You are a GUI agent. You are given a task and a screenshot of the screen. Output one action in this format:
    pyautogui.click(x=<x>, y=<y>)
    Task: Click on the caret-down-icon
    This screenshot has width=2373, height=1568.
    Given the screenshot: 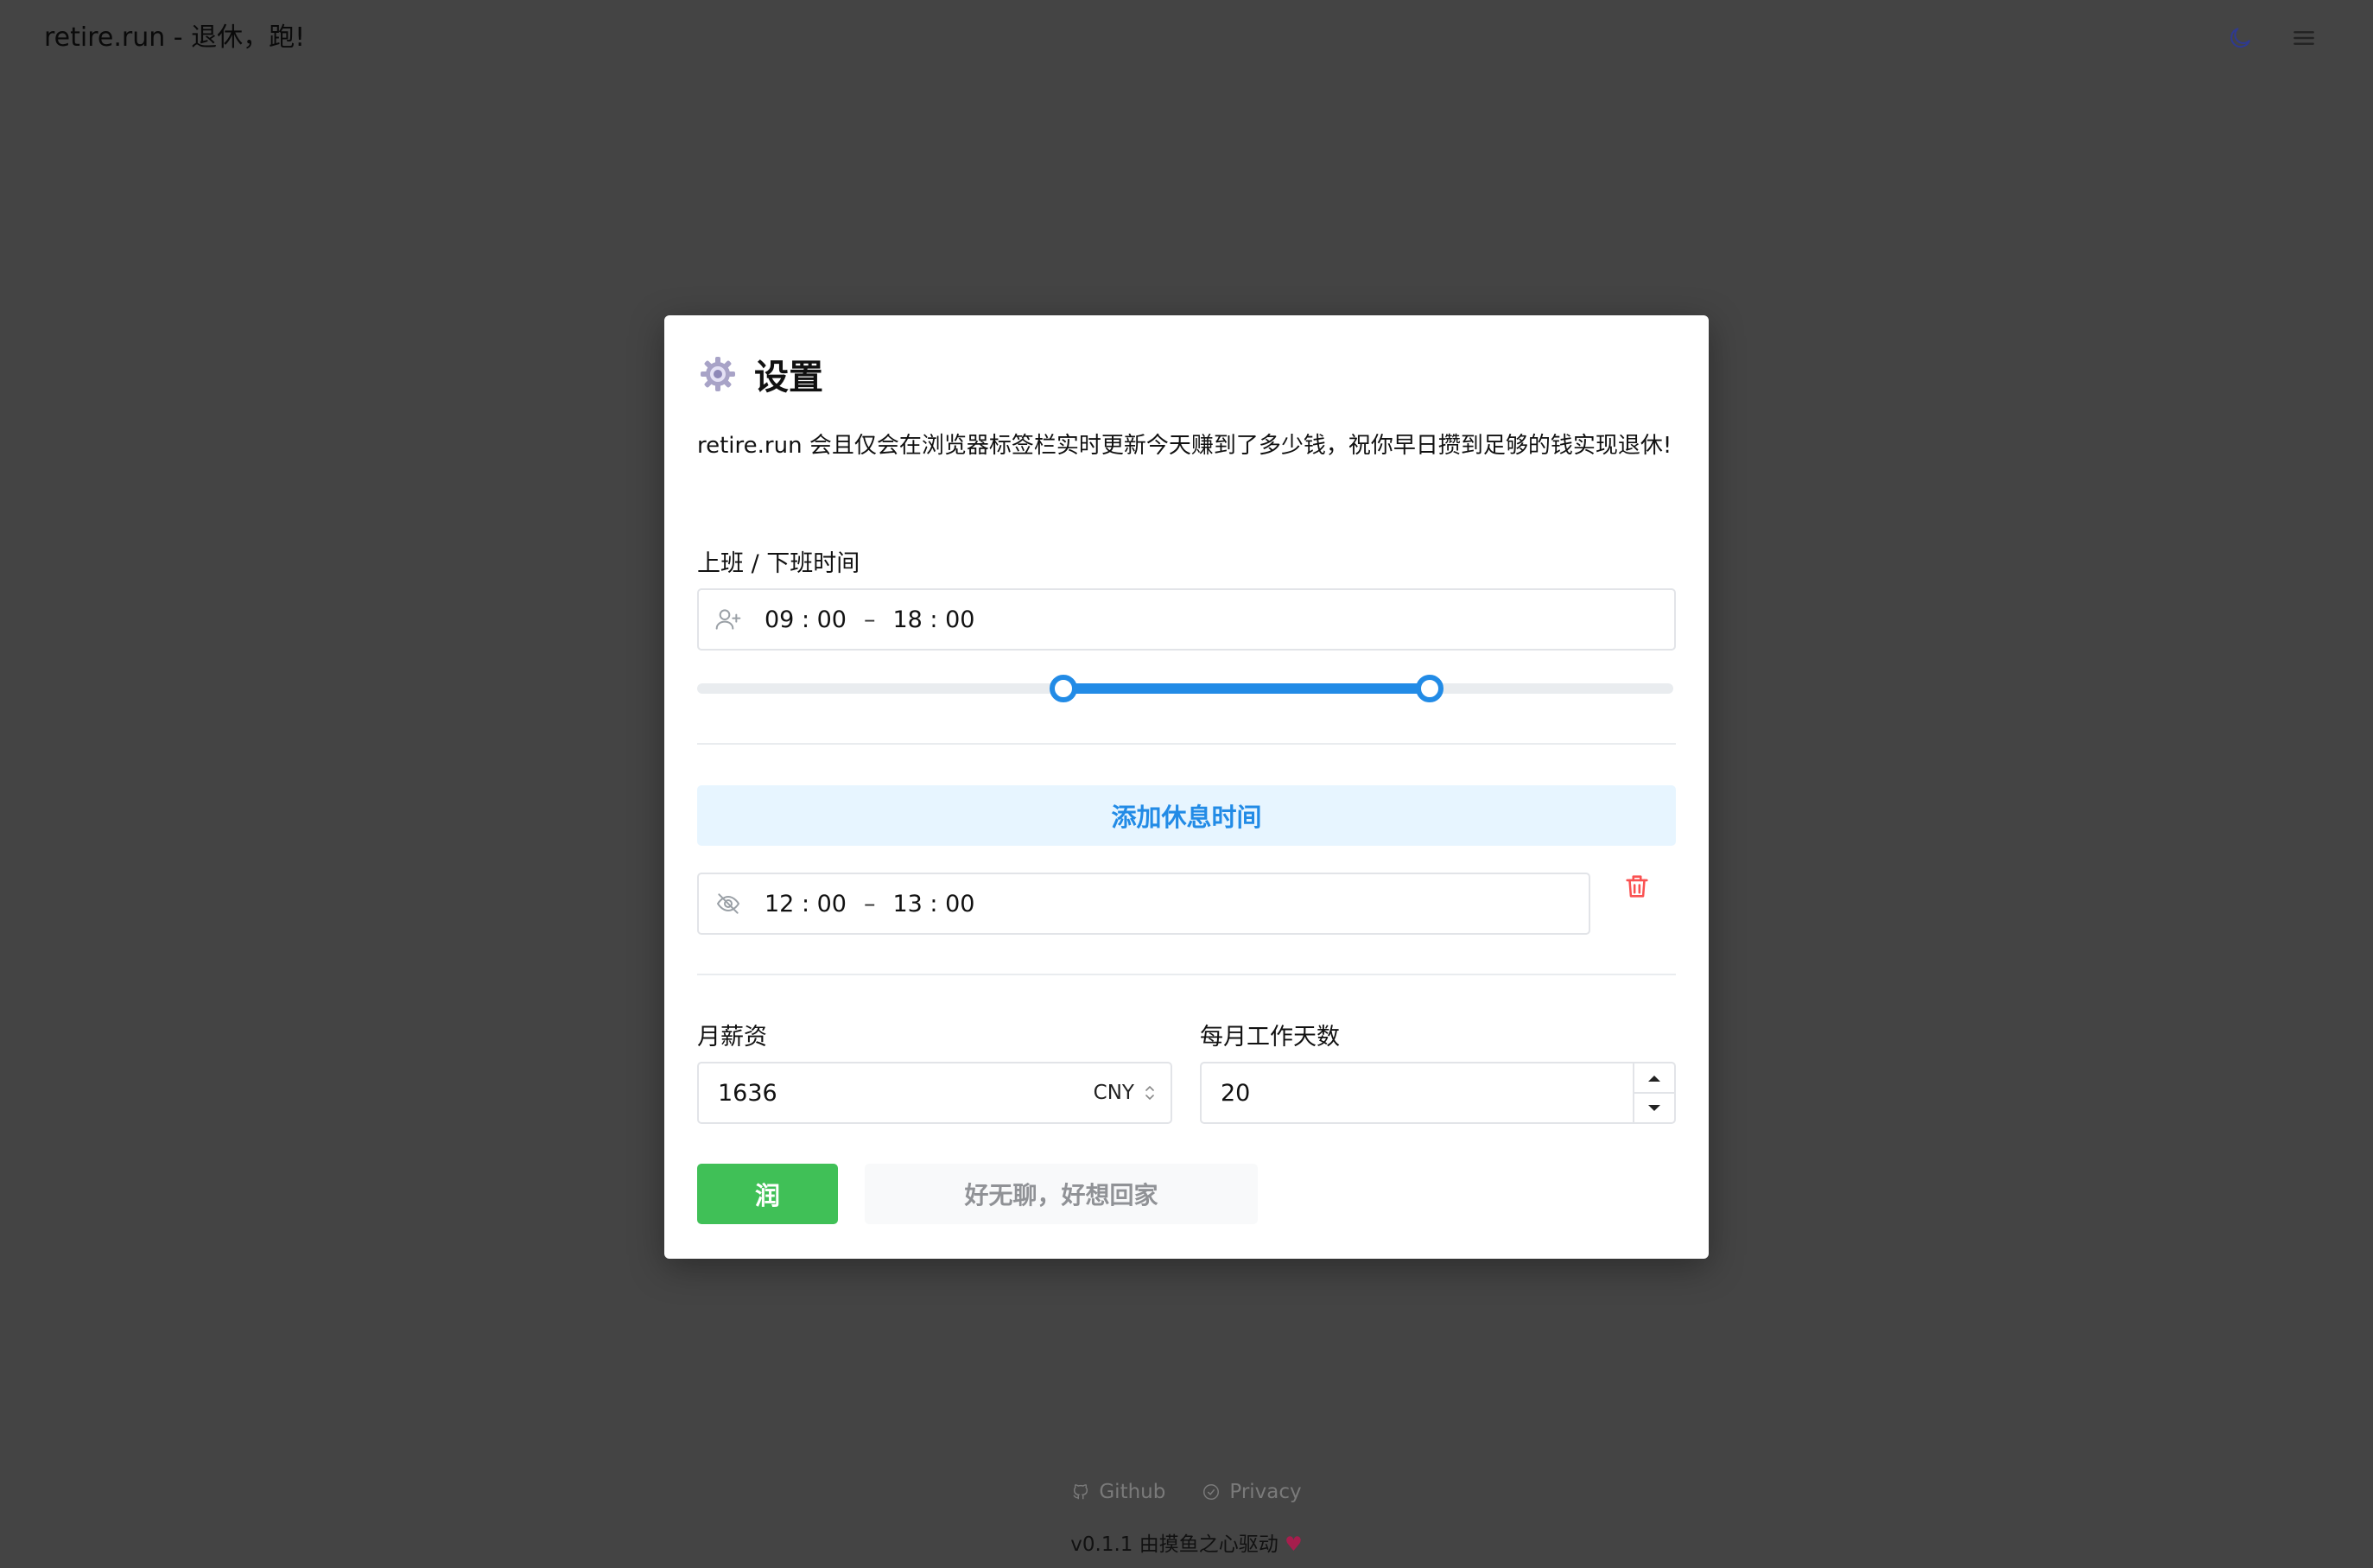 What is the action you would take?
    pyautogui.click(x=1654, y=1107)
    